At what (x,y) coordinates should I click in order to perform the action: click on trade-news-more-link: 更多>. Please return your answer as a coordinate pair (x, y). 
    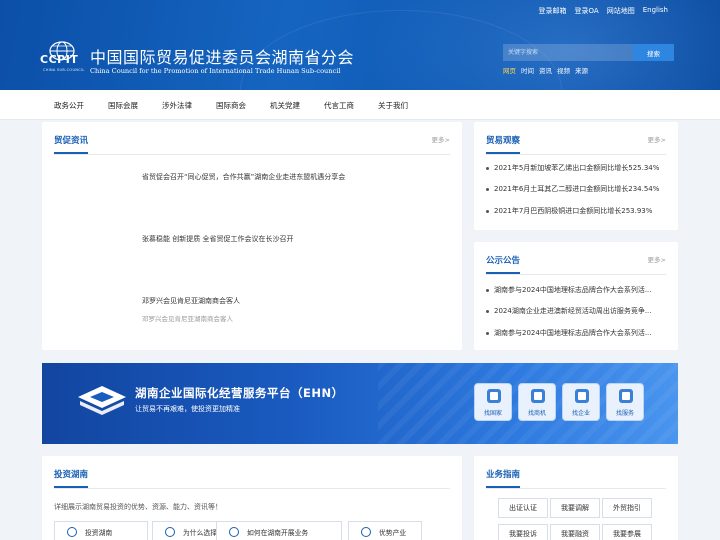
    Looking at the image, I should click on (441, 139).